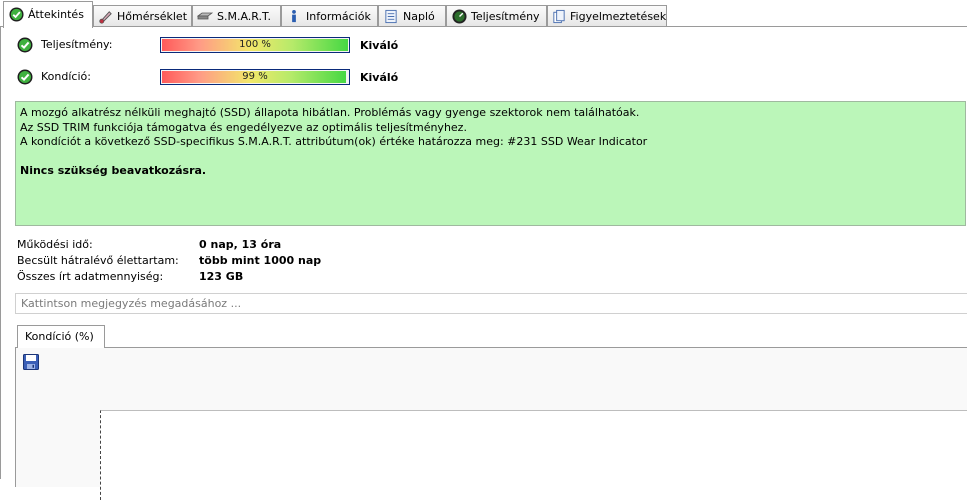 Image resolution: width=967 pixels, height=500 pixels. I want to click on info-icon, so click(294, 16).